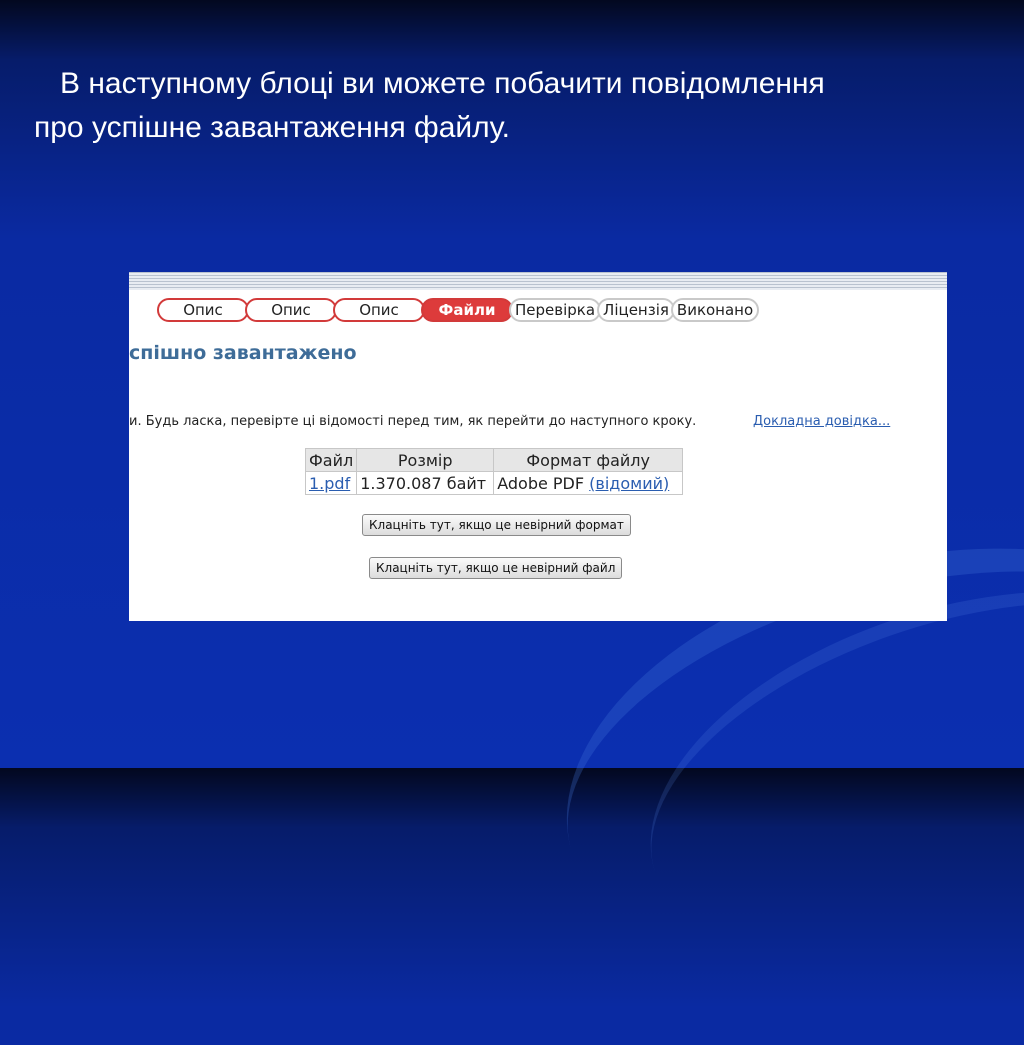  I want to click on size-cell: 1.370.087 байт, so click(425, 483).